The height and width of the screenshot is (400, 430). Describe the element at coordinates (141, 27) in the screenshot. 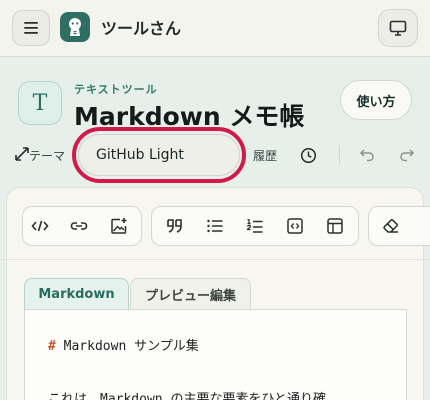

I see `app-name: ツールさん` at that location.